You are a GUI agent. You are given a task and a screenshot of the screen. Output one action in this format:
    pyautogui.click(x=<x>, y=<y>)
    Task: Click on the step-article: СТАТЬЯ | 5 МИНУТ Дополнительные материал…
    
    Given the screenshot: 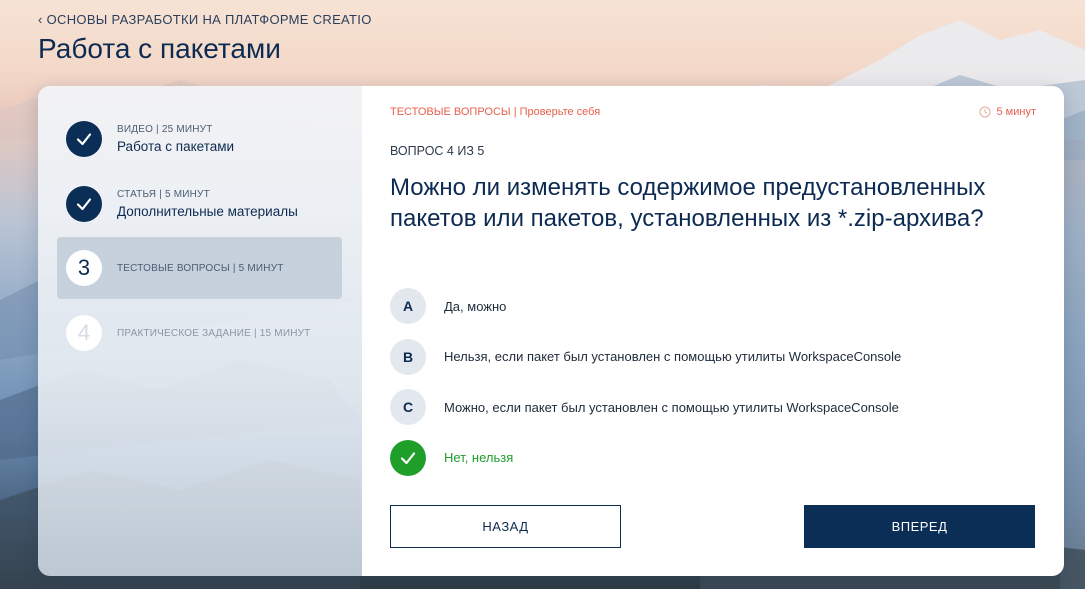 What is the action you would take?
    pyautogui.click(x=199, y=204)
    